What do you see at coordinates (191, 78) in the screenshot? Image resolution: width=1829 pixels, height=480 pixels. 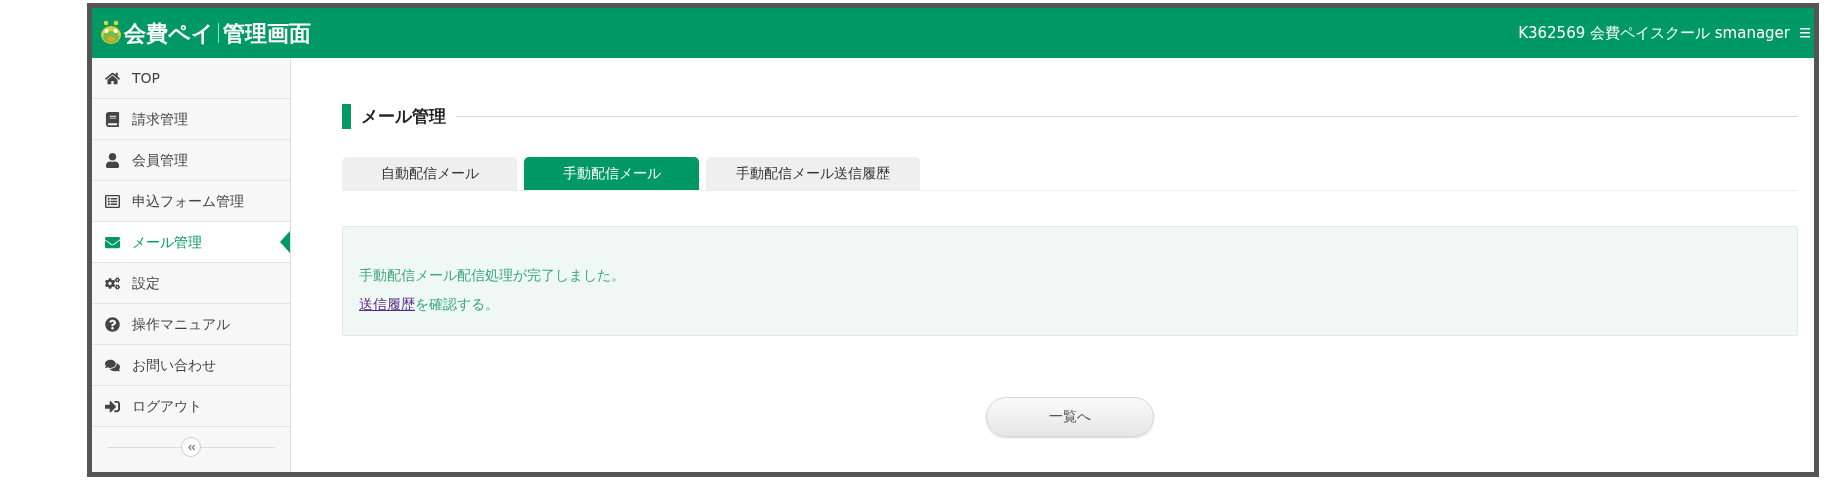 I see `sidebar-item: TOP` at bounding box center [191, 78].